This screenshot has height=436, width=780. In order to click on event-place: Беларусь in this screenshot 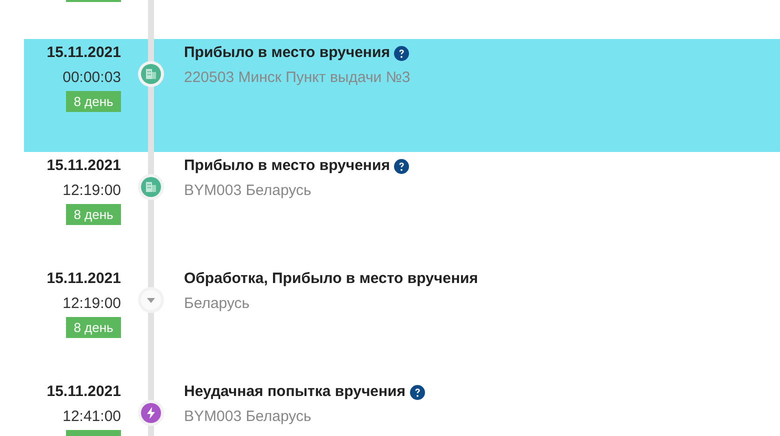, I will do `click(217, 304)`.